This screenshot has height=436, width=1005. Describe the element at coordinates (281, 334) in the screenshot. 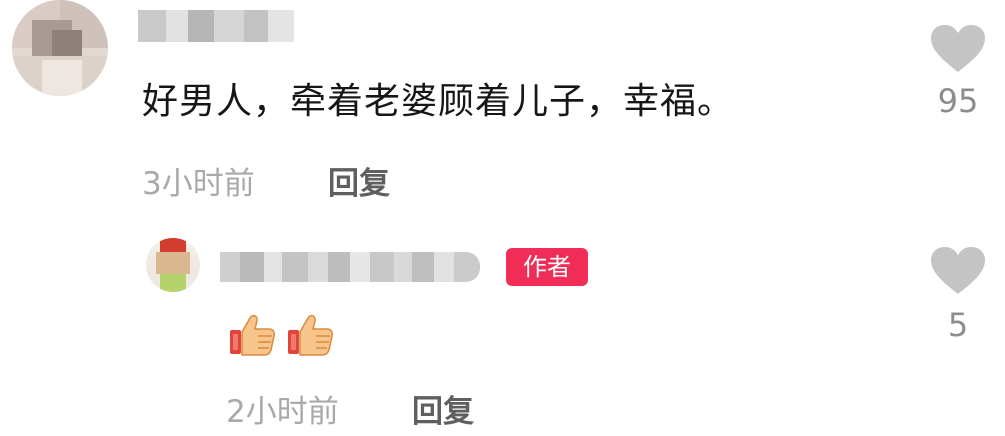

I see `reply-emoji-row` at that location.